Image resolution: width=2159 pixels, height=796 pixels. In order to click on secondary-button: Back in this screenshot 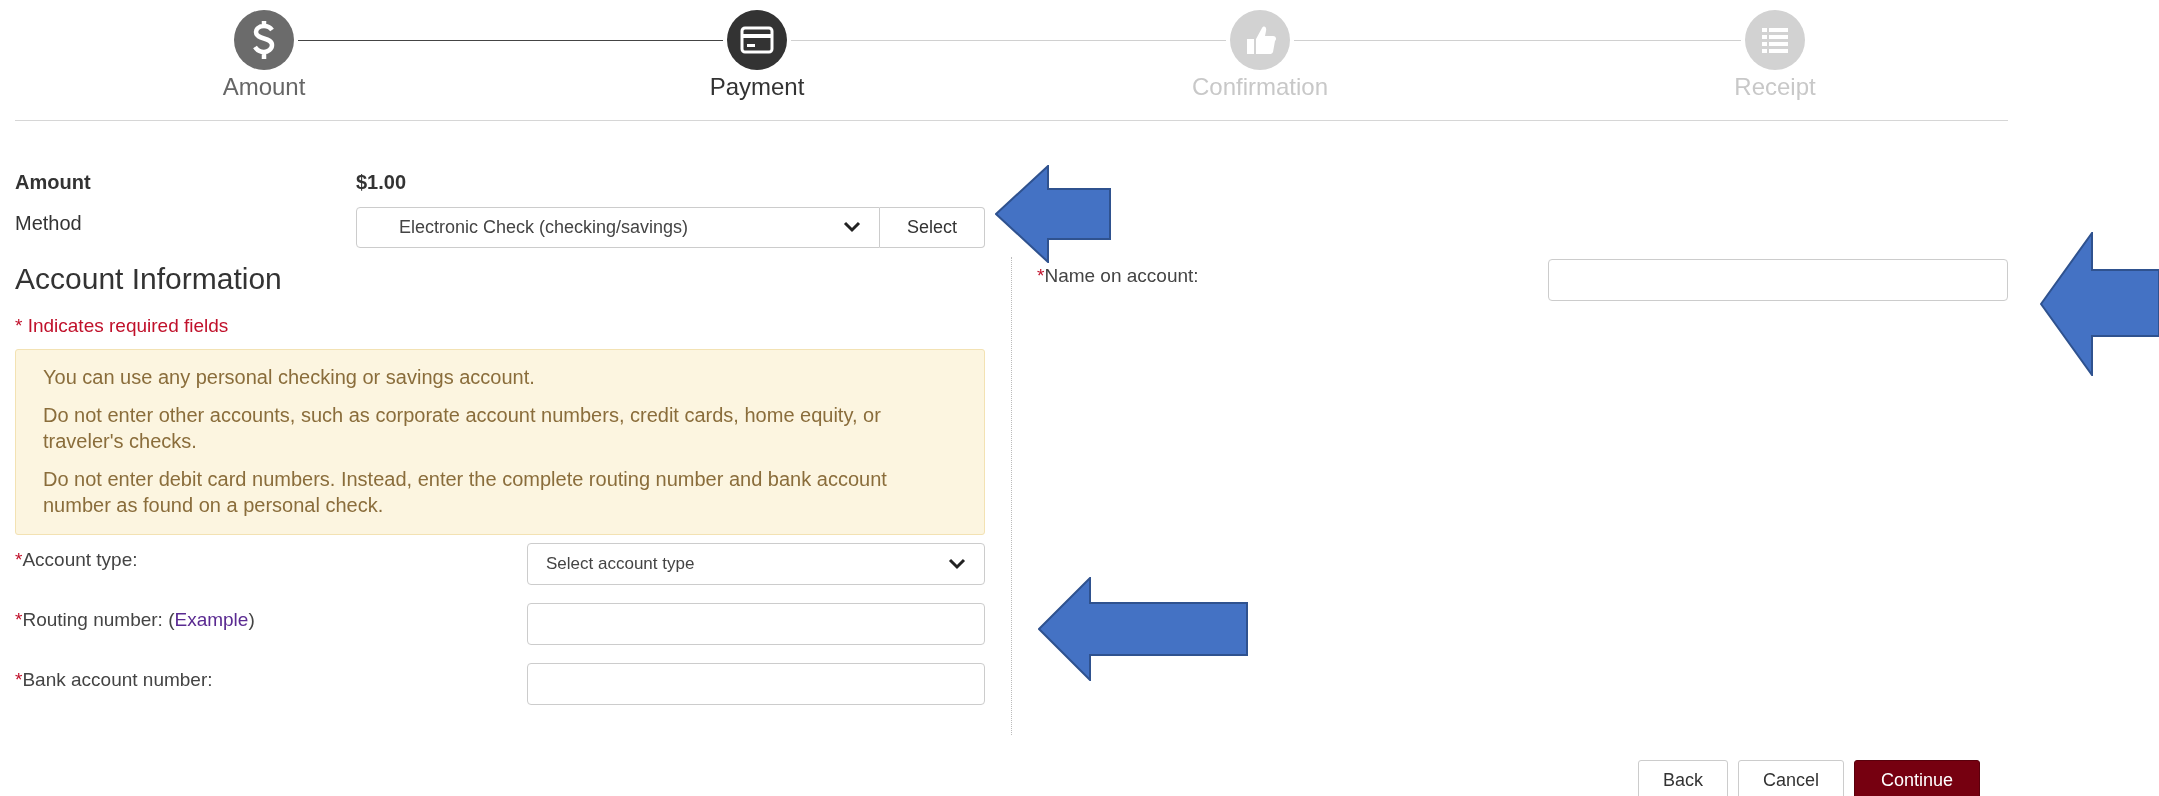, I will do `click(1682, 778)`.